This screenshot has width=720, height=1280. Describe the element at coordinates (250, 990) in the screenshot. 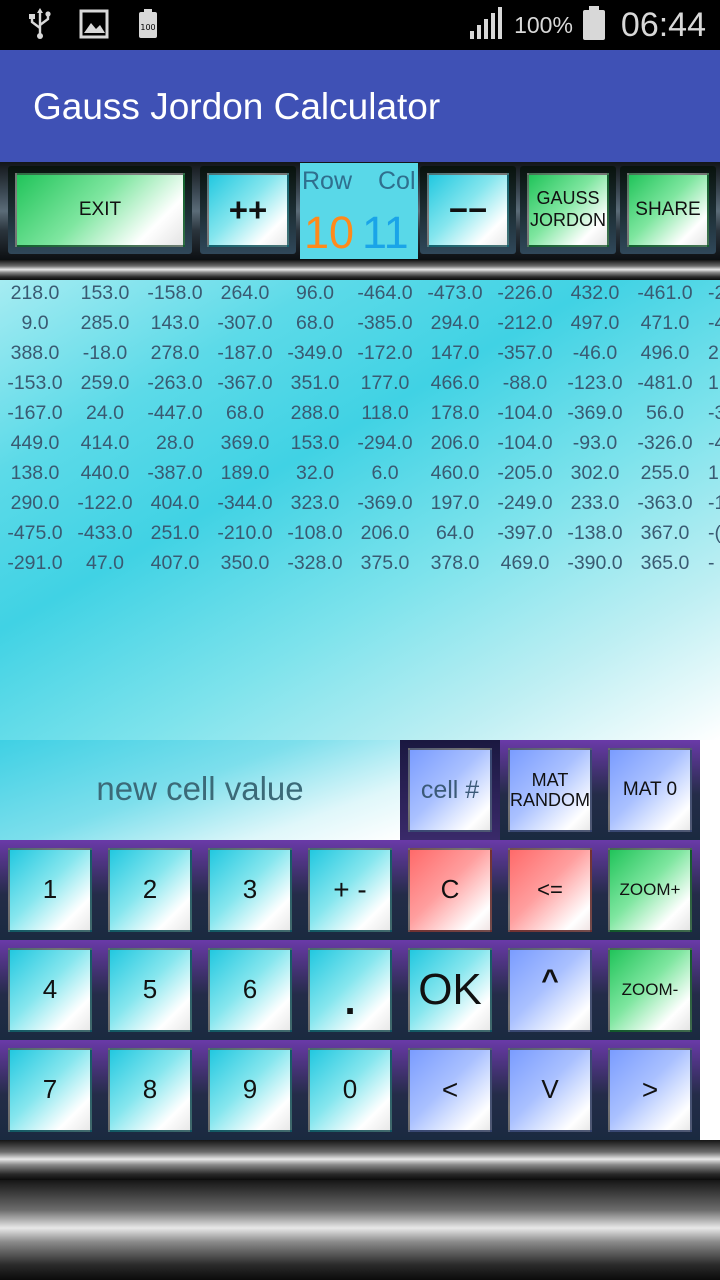

I see `key-6: 6` at that location.